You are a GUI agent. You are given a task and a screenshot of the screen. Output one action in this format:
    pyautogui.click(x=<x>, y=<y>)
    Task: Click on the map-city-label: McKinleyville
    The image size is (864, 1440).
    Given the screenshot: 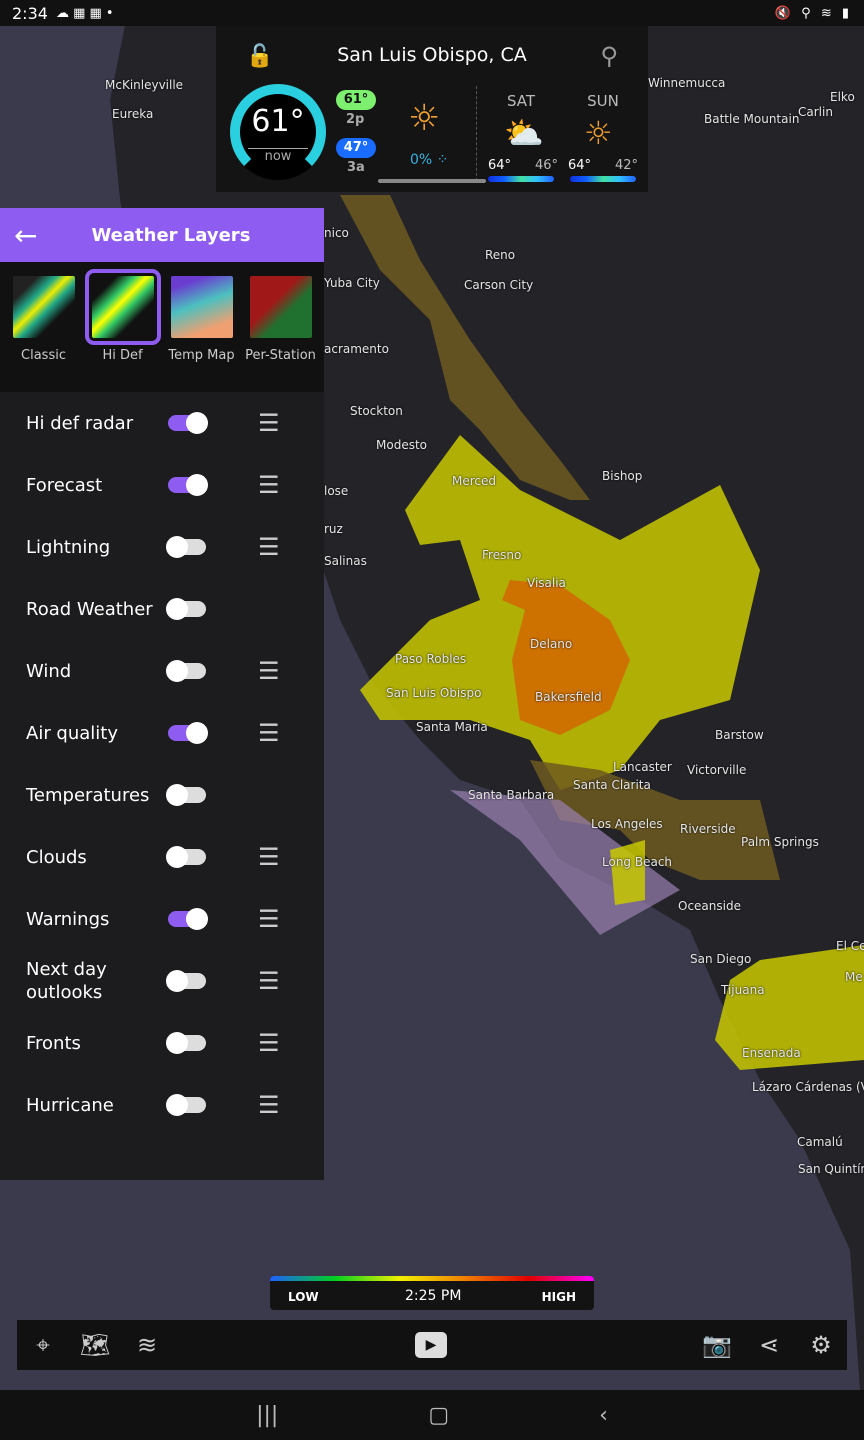 What is the action you would take?
    pyautogui.click(x=144, y=85)
    